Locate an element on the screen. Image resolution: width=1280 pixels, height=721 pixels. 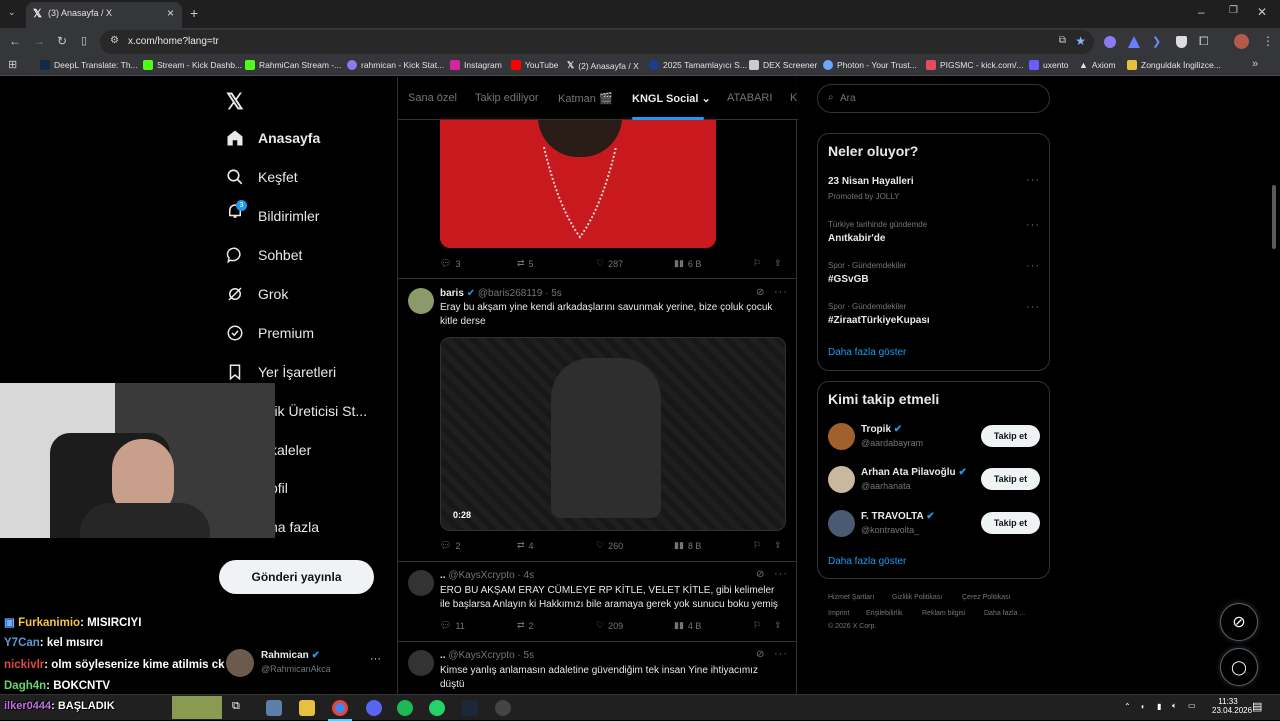
nav-grok: Grok is located at coordinates (257, 294).